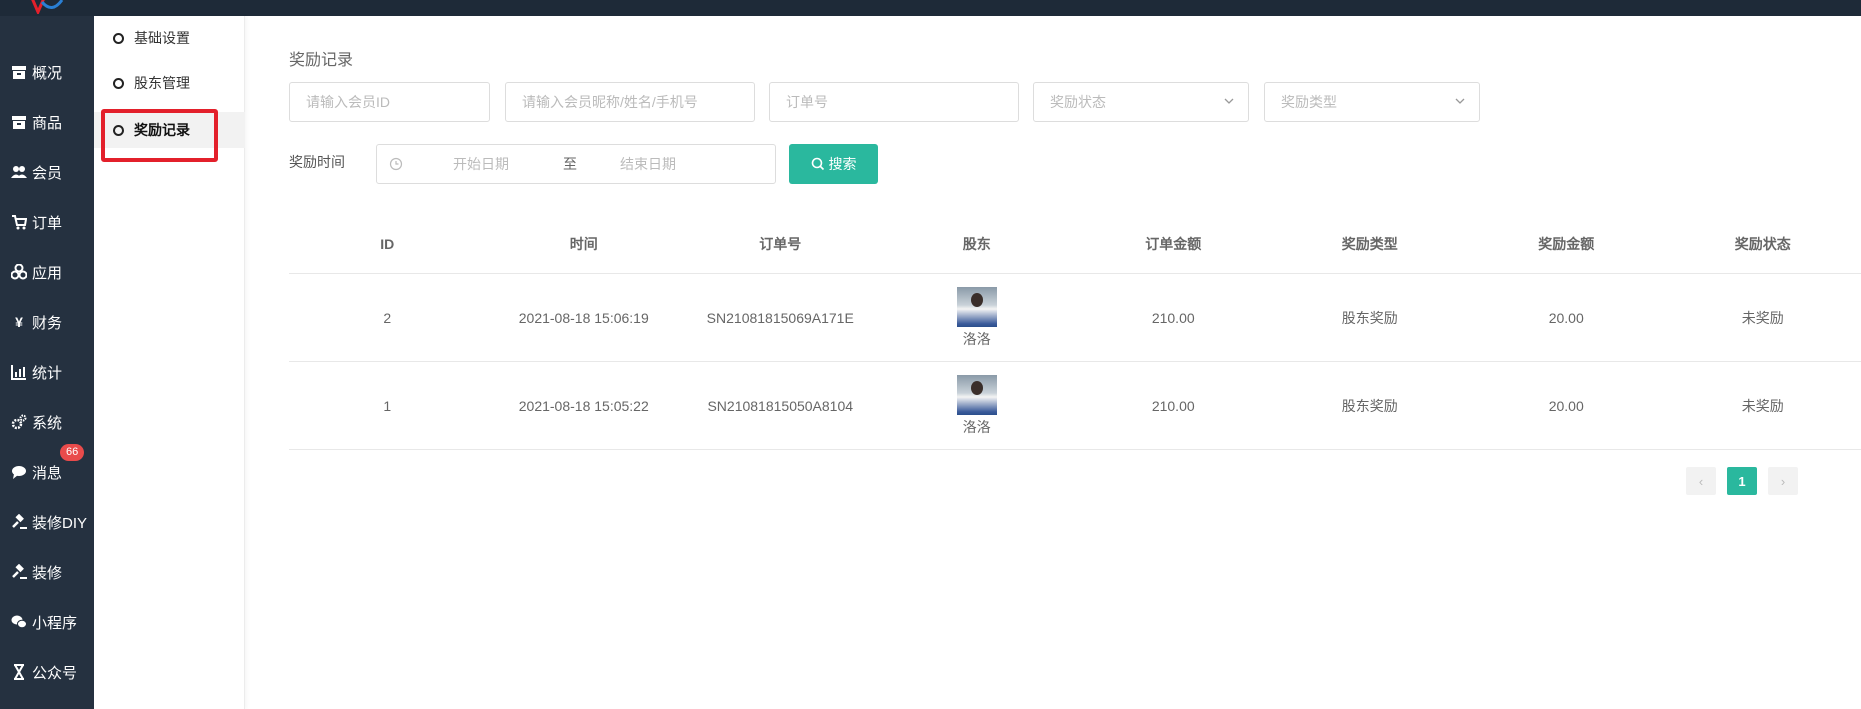  I want to click on cart-icon, so click(19, 222).